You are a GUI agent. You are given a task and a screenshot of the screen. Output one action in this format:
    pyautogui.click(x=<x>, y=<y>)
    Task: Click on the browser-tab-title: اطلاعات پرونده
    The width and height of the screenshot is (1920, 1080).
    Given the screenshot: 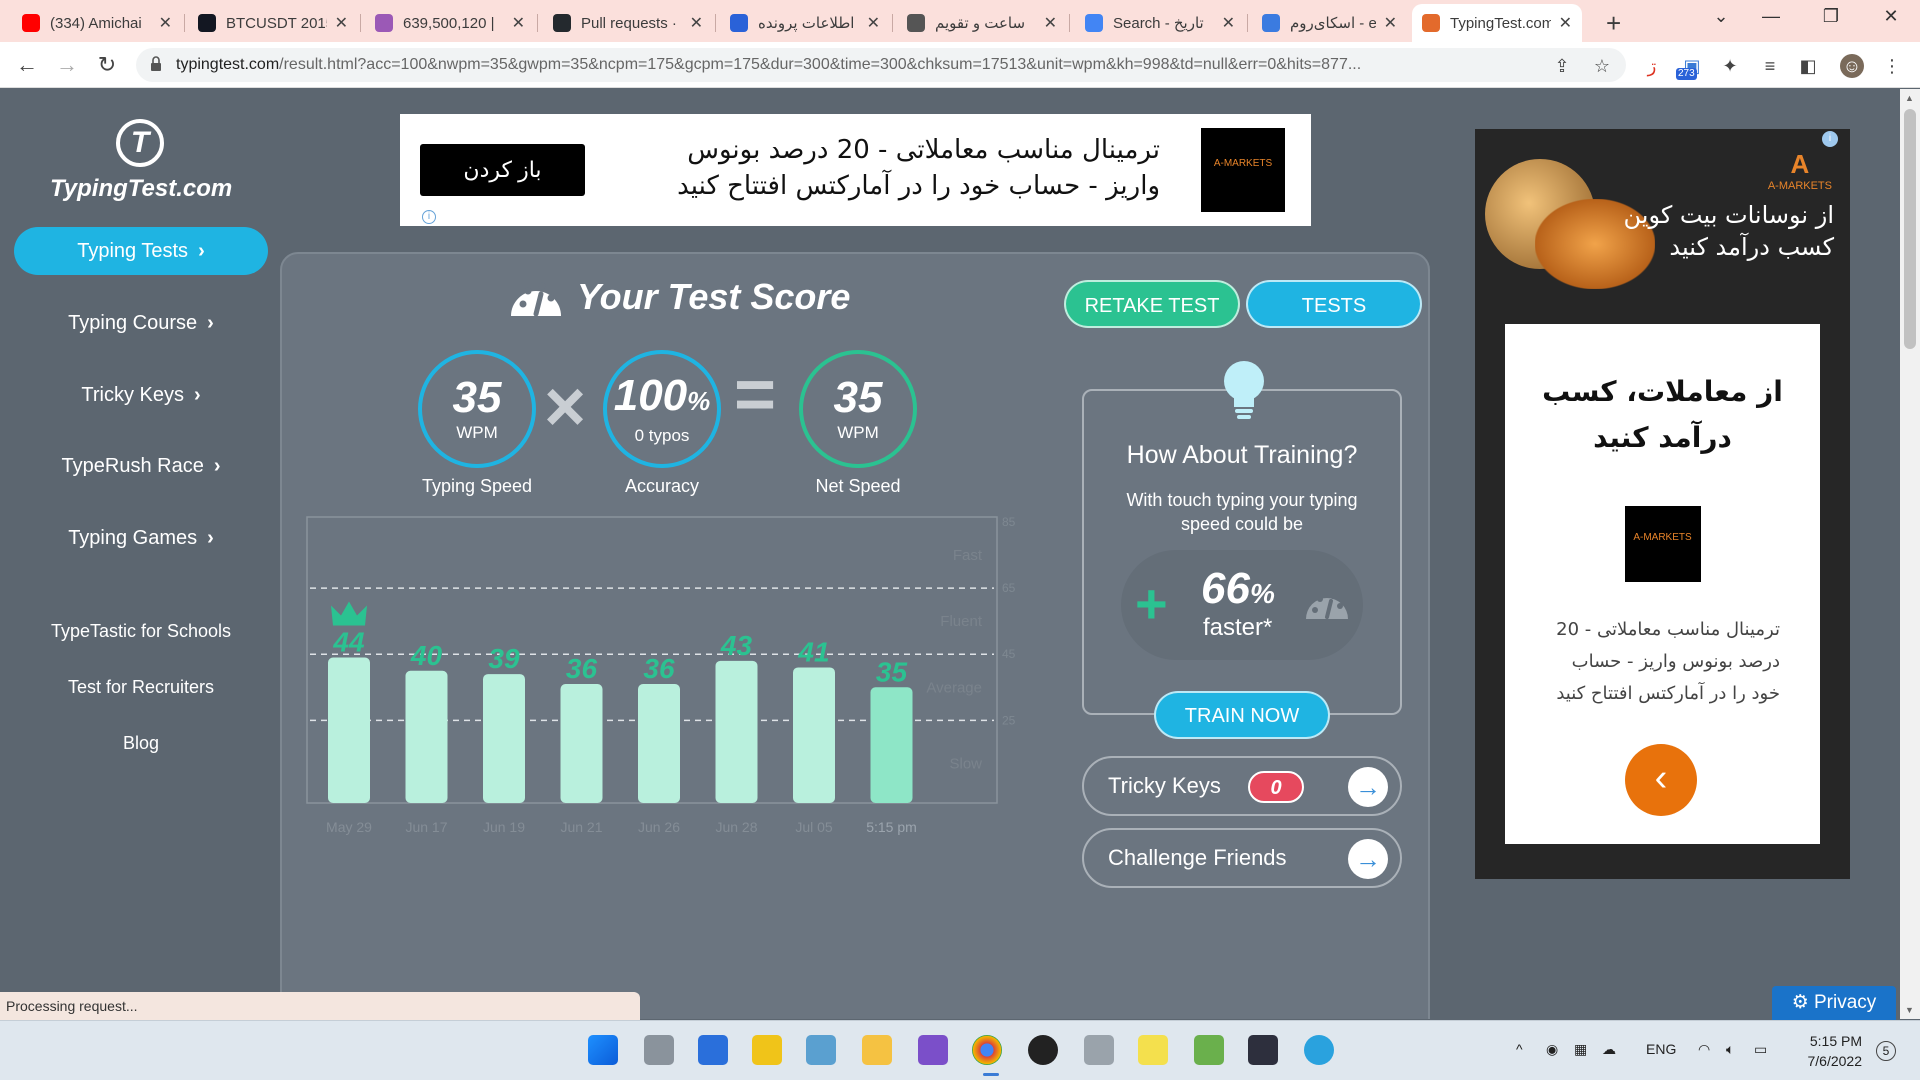 What is the action you would take?
    pyautogui.click(x=806, y=23)
    